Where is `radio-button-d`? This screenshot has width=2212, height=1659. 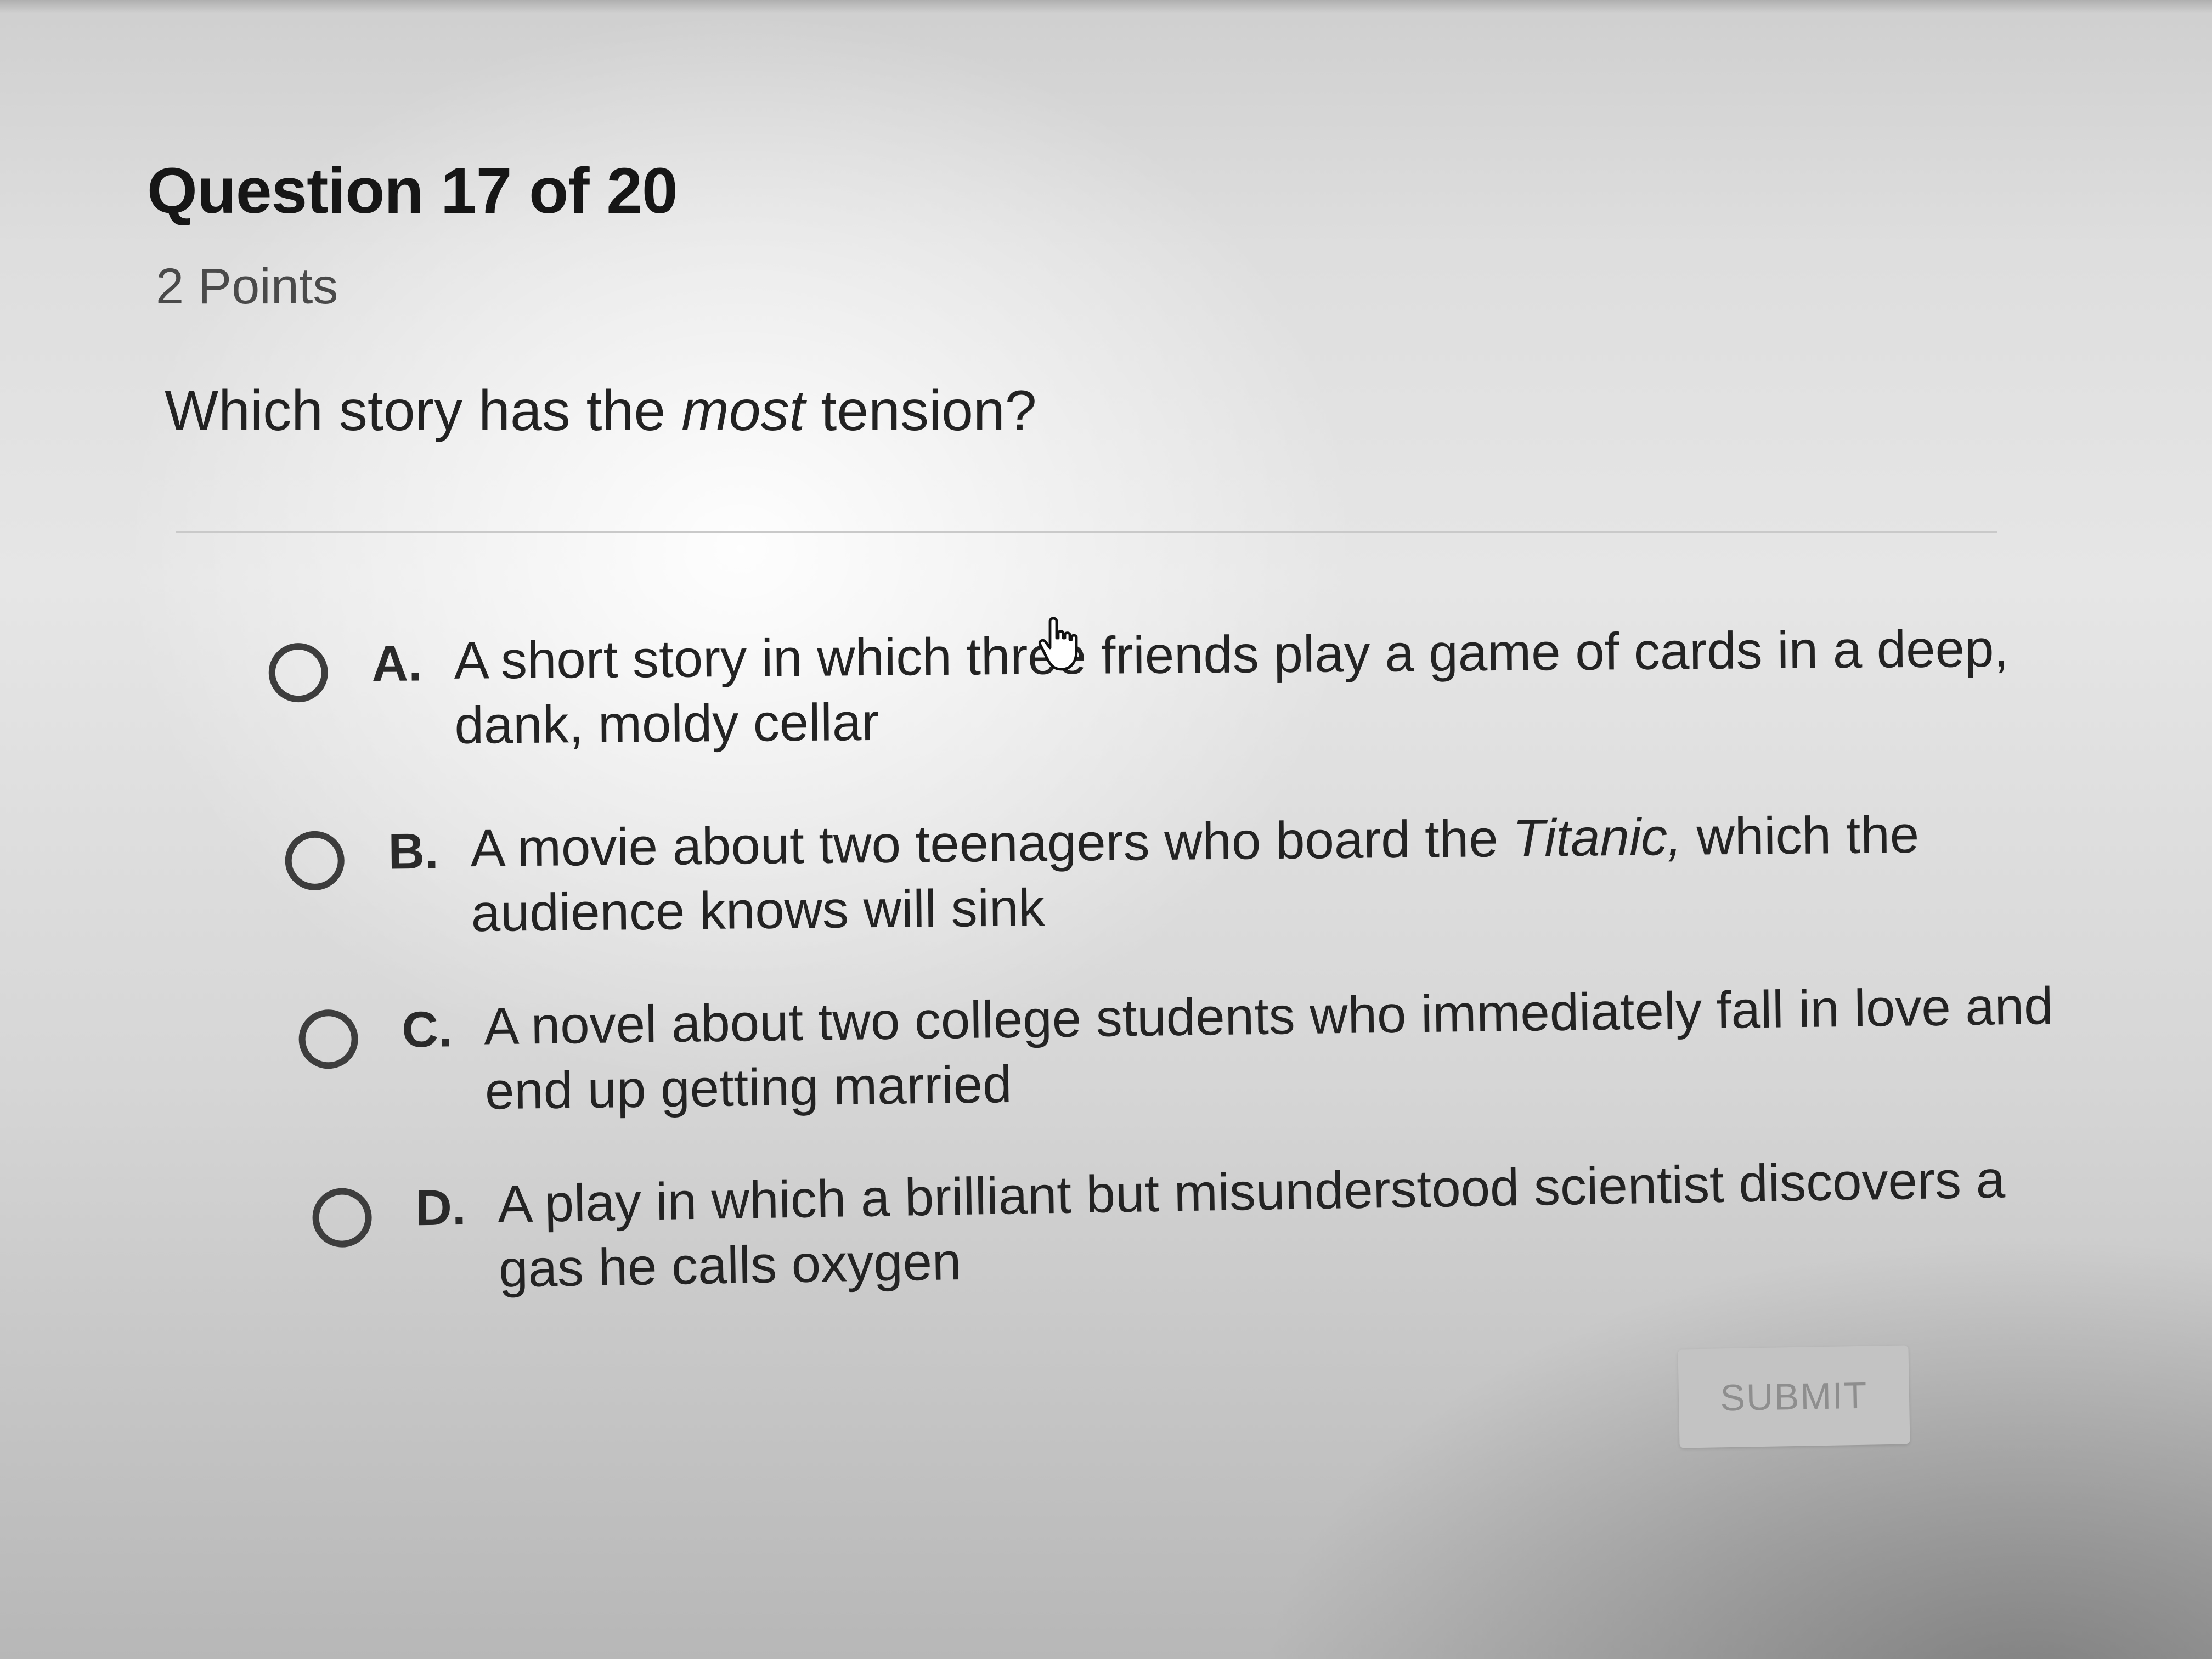 radio-button-d is located at coordinates (343, 1218).